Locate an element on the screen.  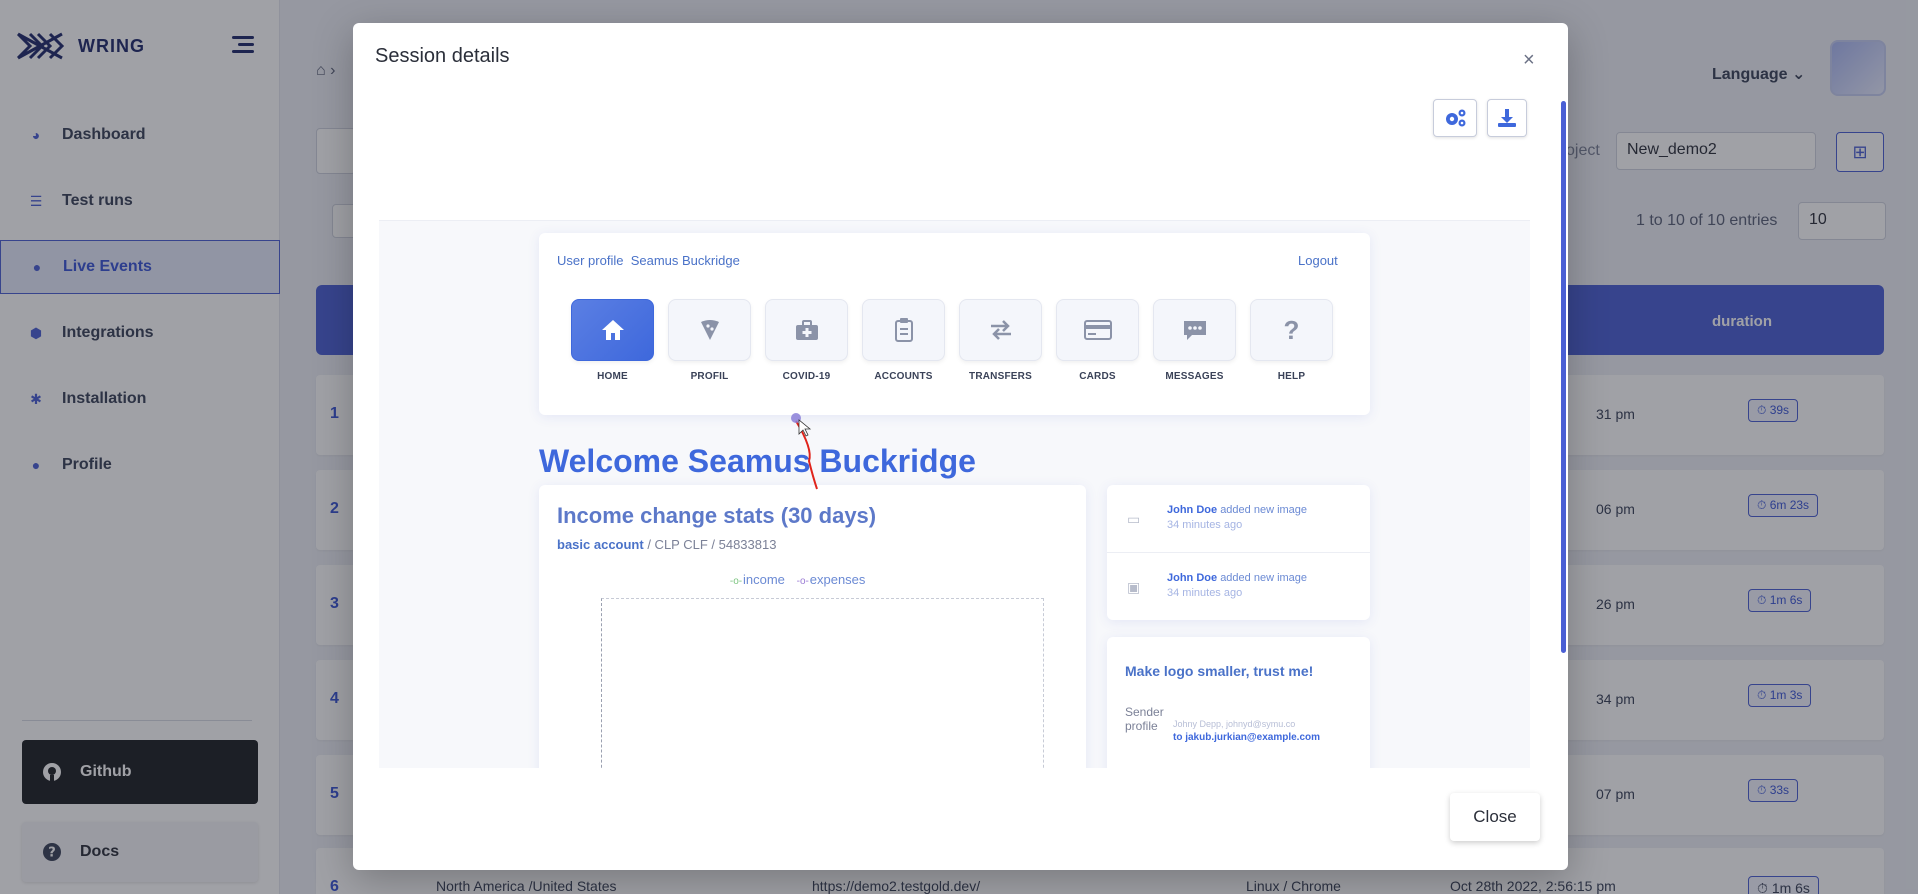
replay-toolbar is located at coordinates (954, 193).